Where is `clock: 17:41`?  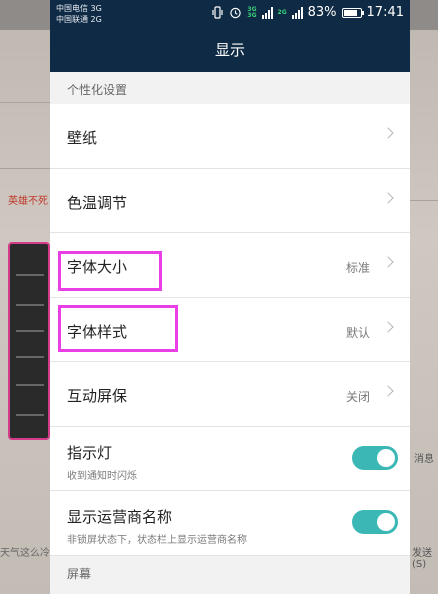
clock: 17:41 is located at coordinates (385, 12).